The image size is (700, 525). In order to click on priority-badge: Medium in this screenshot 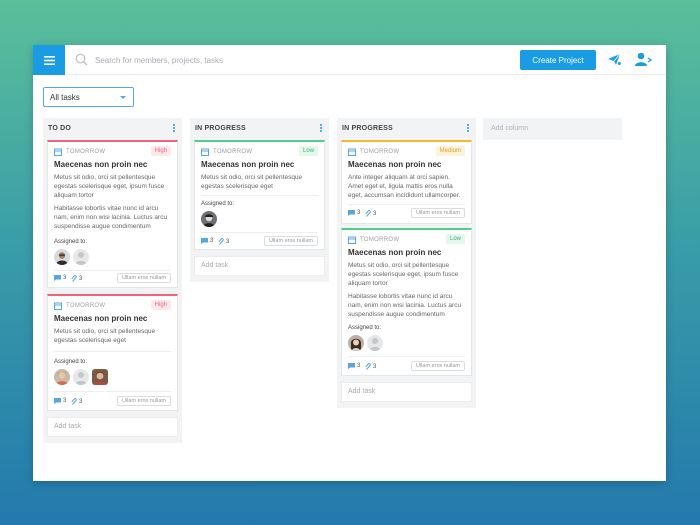, I will do `click(450, 151)`.